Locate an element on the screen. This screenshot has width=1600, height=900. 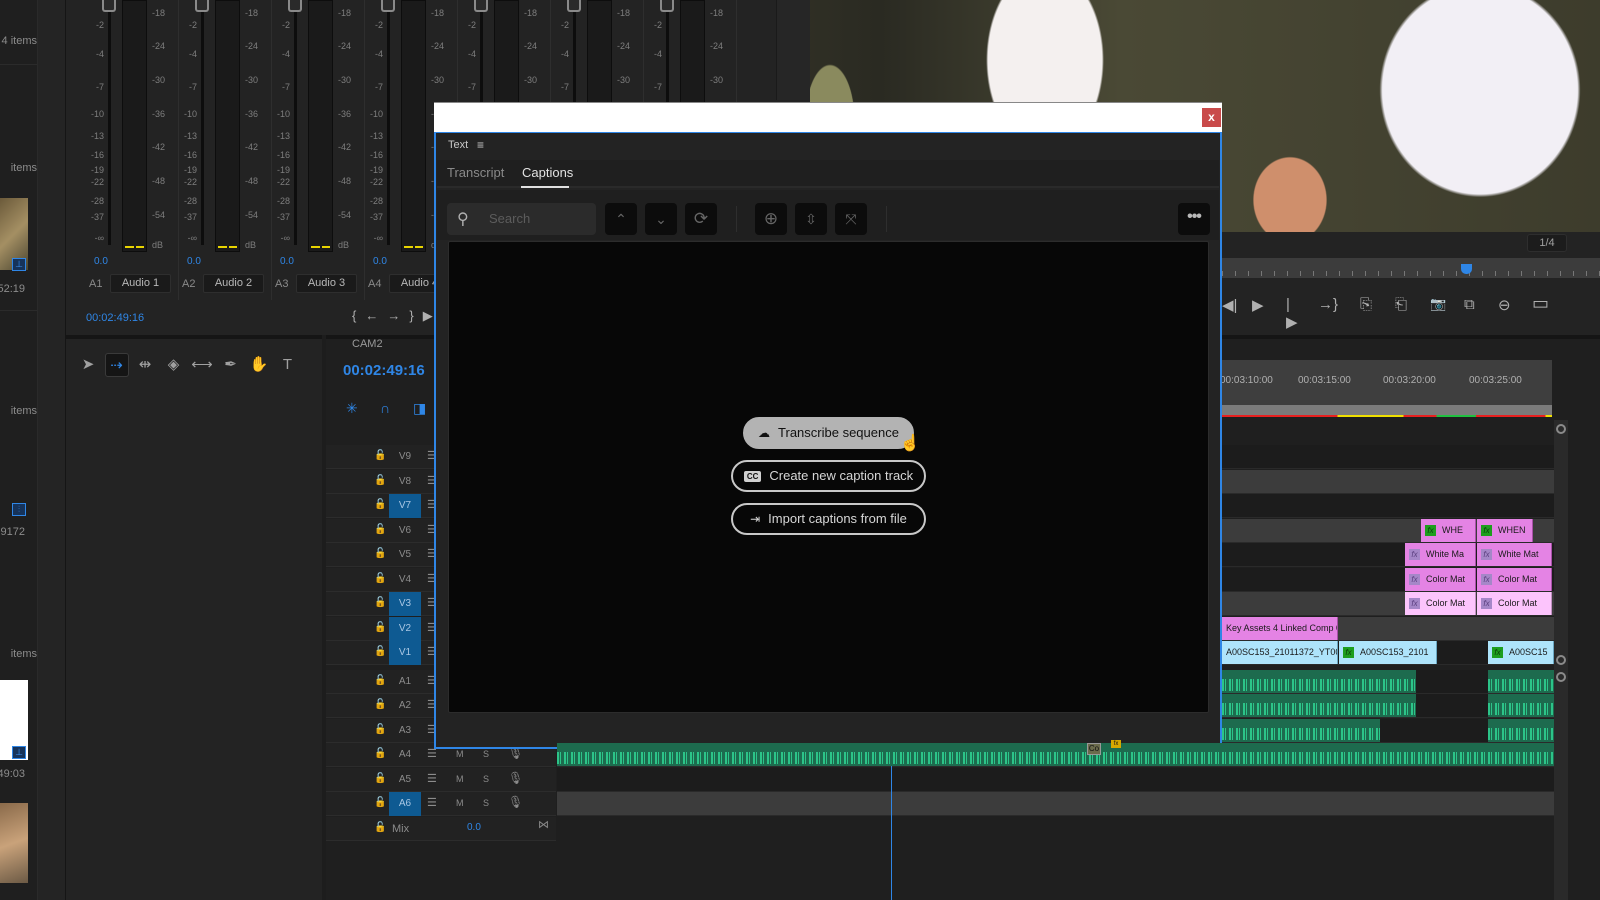
replace-button: ⟳ is located at coordinates (701, 219).